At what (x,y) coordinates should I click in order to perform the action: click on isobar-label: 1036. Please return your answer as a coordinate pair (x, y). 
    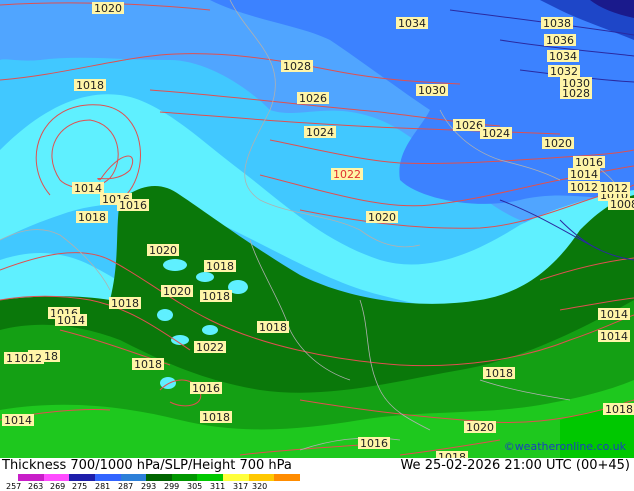
    Looking at the image, I should click on (560, 40).